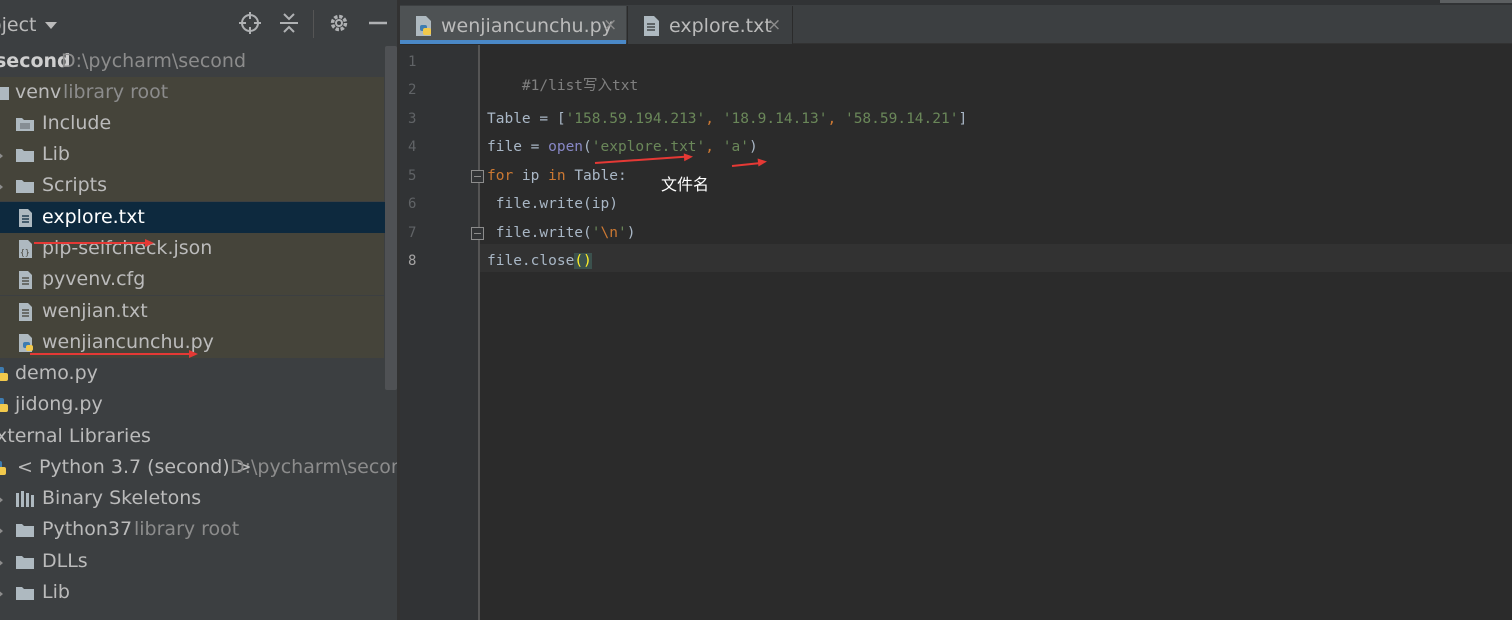  What do you see at coordinates (901, 119) in the screenshot?
I see `code-string: '58.59.14.21'` at bounding box center [901, 119].